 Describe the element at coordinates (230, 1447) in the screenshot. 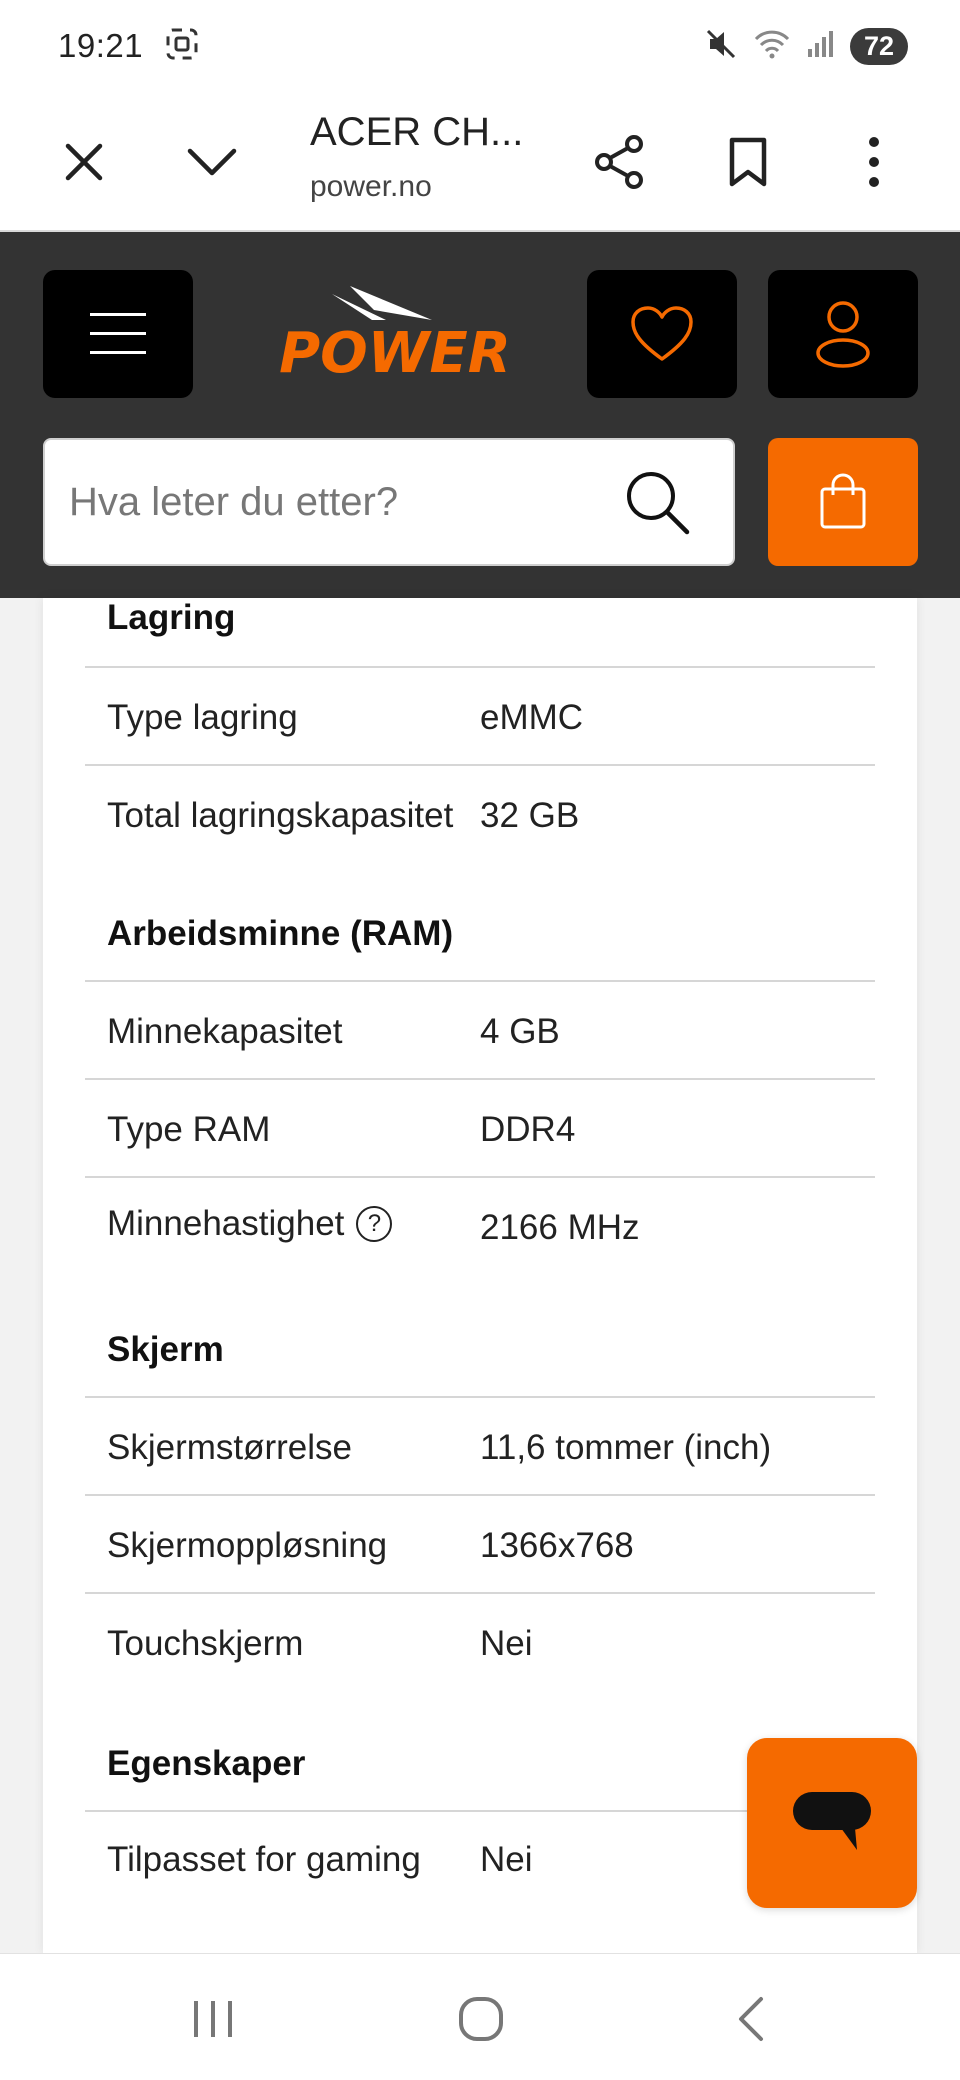

I see `spec-label: Skjermstørrelse` at that location.